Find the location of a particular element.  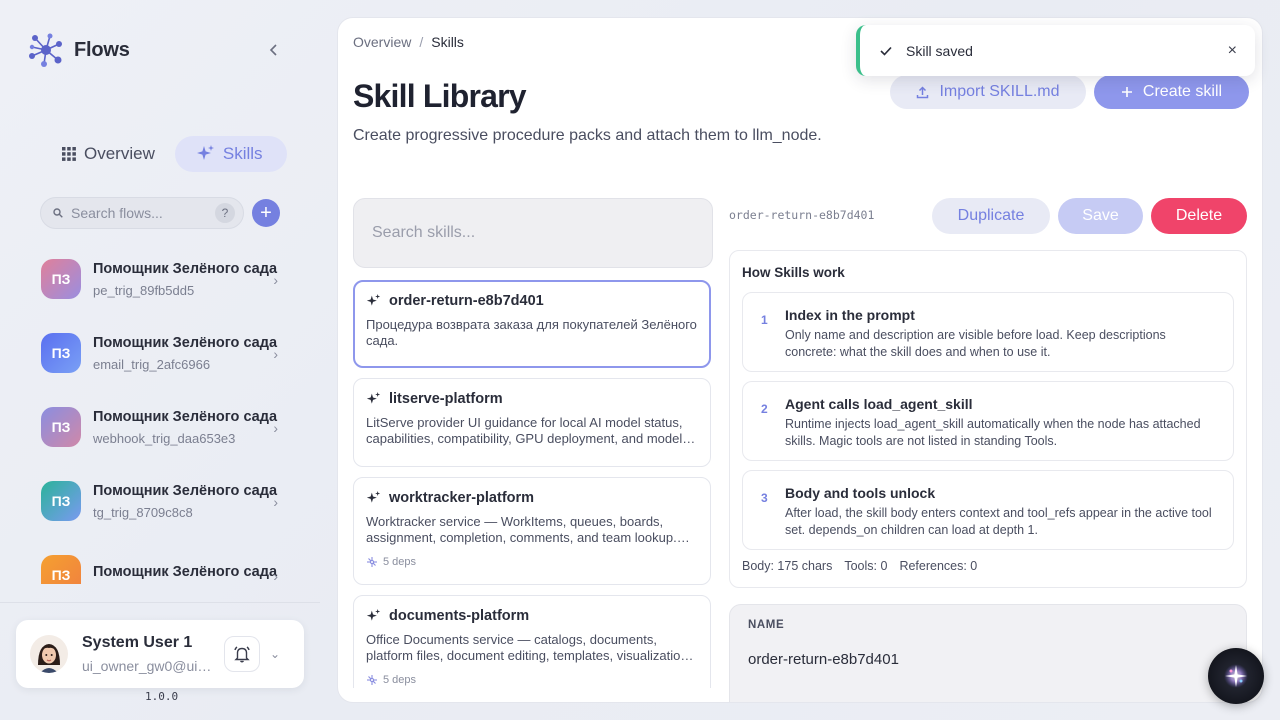

breadcrumb-current: Skills is located at coordinates (447, 42).